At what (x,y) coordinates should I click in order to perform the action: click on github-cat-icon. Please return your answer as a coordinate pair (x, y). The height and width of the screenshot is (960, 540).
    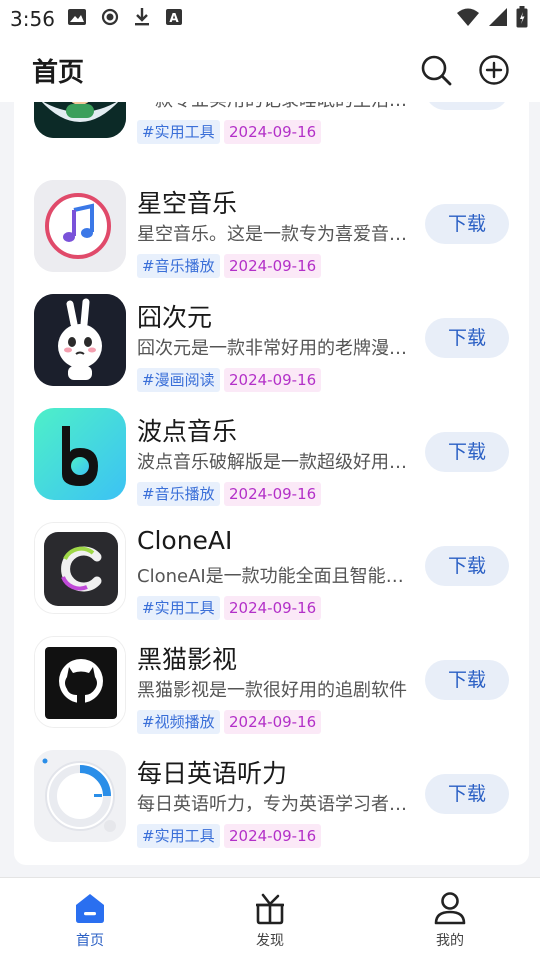
    Looking at the image, I should click on (80, 682).